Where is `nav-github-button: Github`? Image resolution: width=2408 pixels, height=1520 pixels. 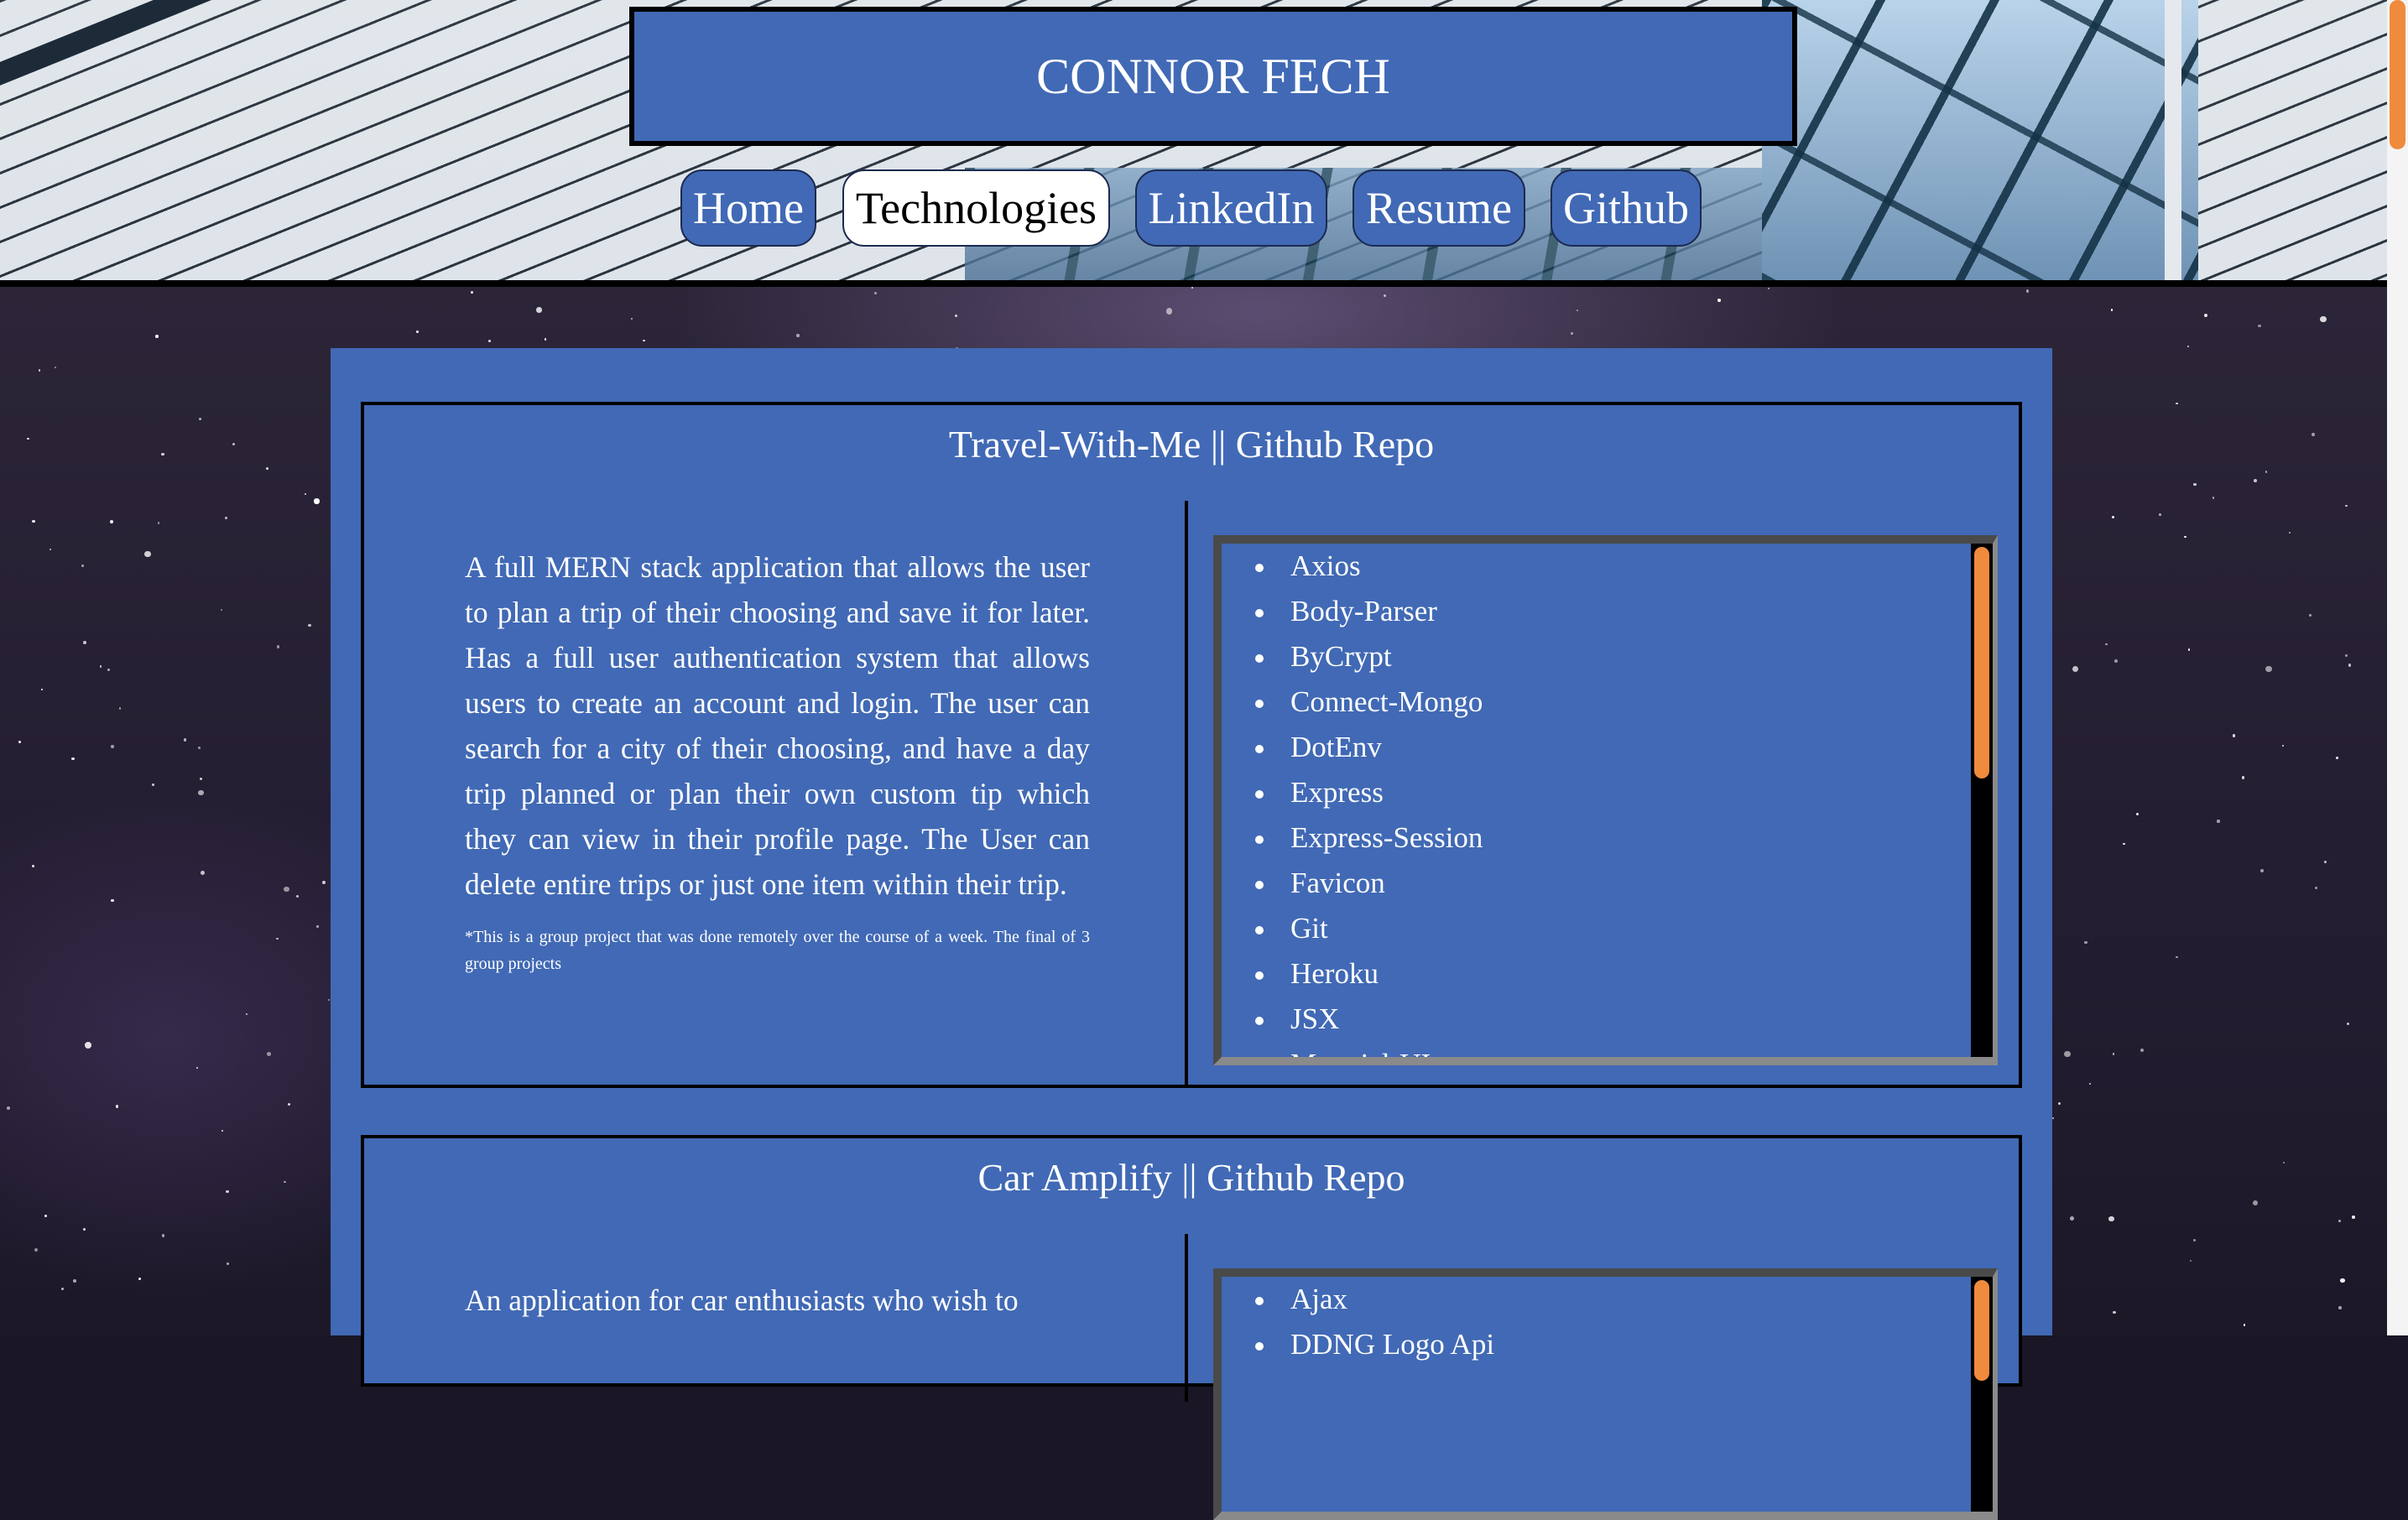
nav-github-button: Github is located at coordinates (1626, 208).